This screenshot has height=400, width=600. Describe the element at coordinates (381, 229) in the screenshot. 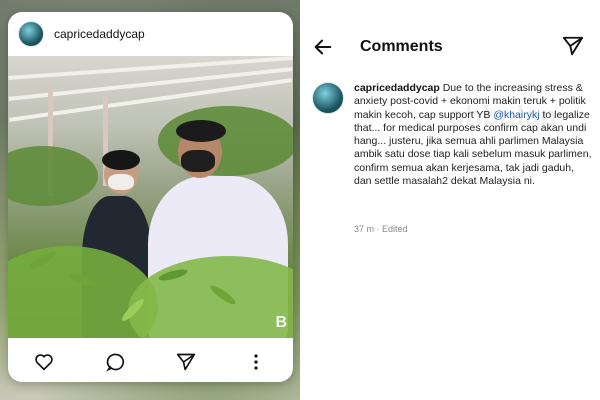

I see `comment-meta: 37 m · Edited` at that location.